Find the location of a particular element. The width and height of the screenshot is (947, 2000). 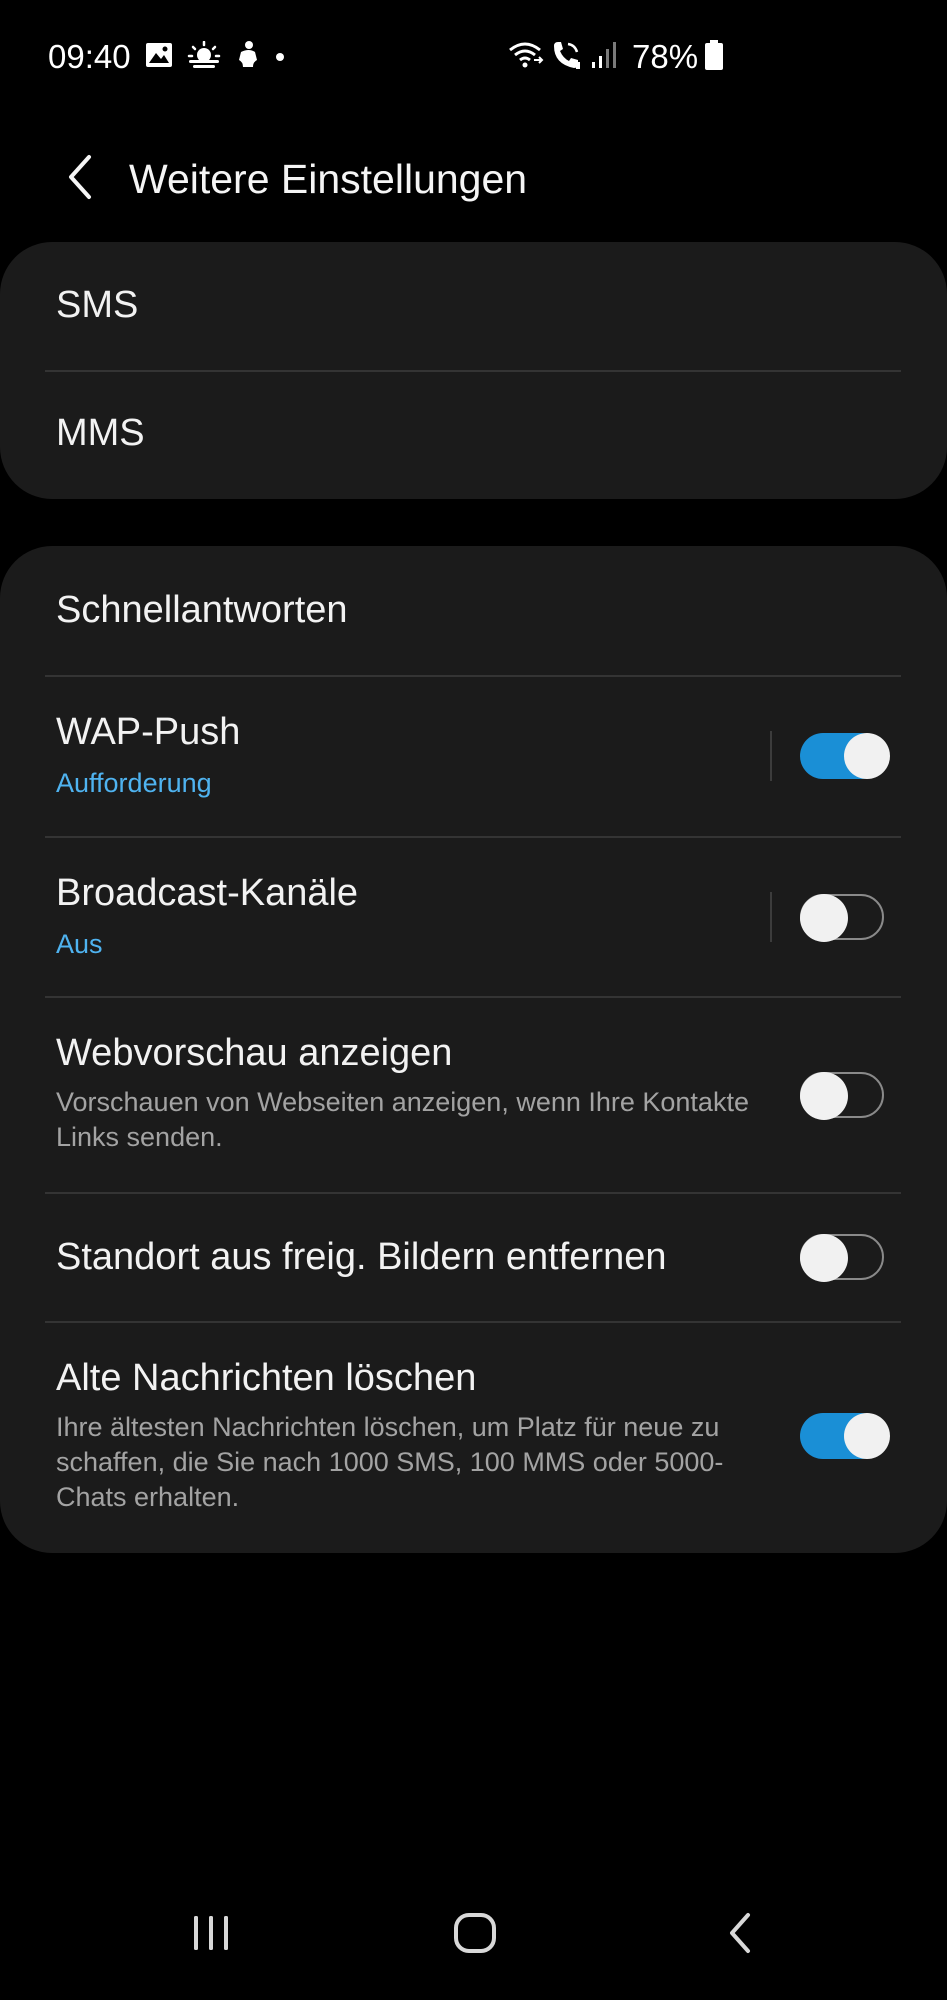

wap-push-toggle is located at coordinates (845, 756).